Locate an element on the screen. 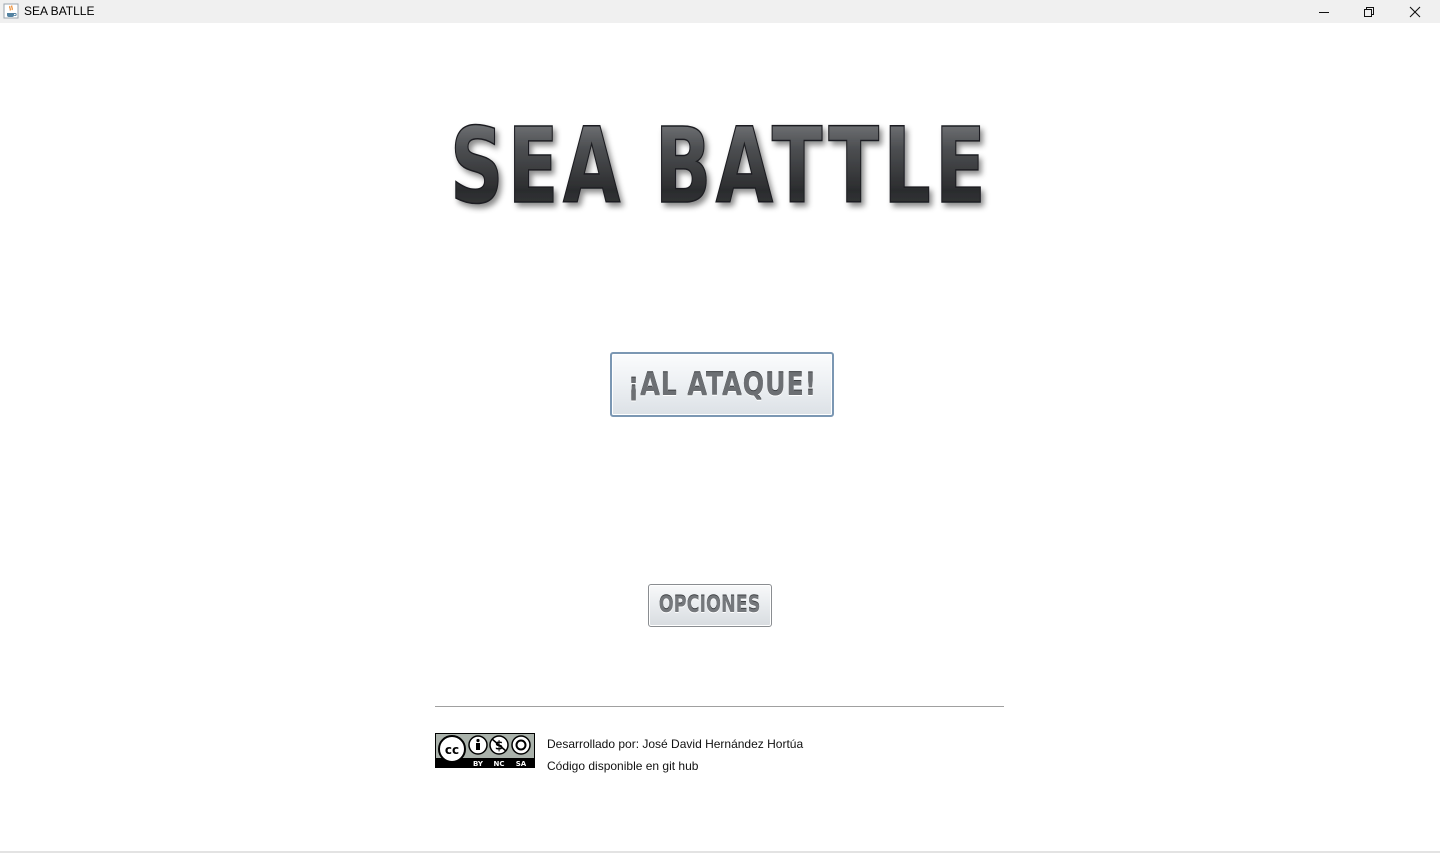 This screenshot has width=1440, height=853. license-by-label: BY is located at coordinates (478, 764).